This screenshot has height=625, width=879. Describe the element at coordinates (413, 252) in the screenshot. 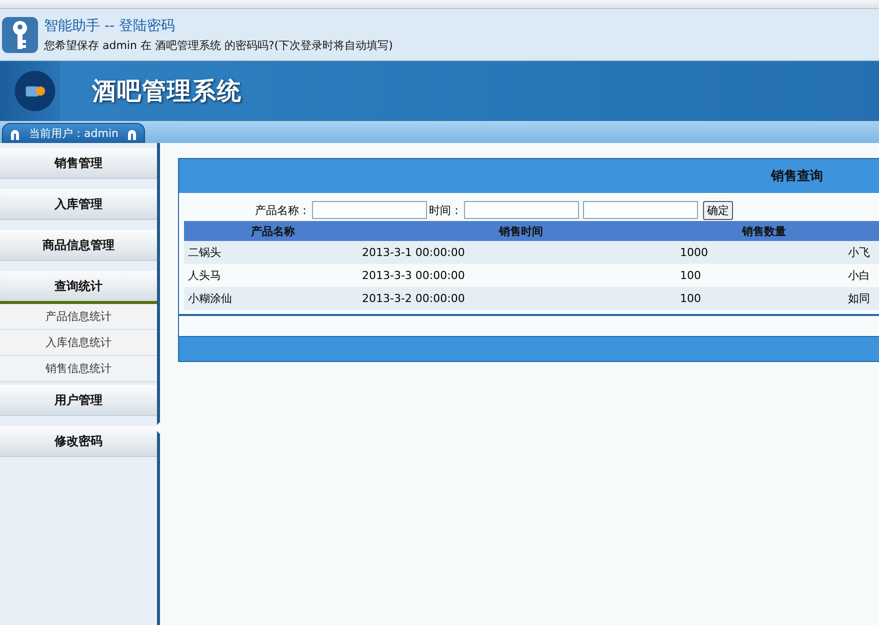

I see `table-cell: 2013-3-1 00:00:00` at that location.